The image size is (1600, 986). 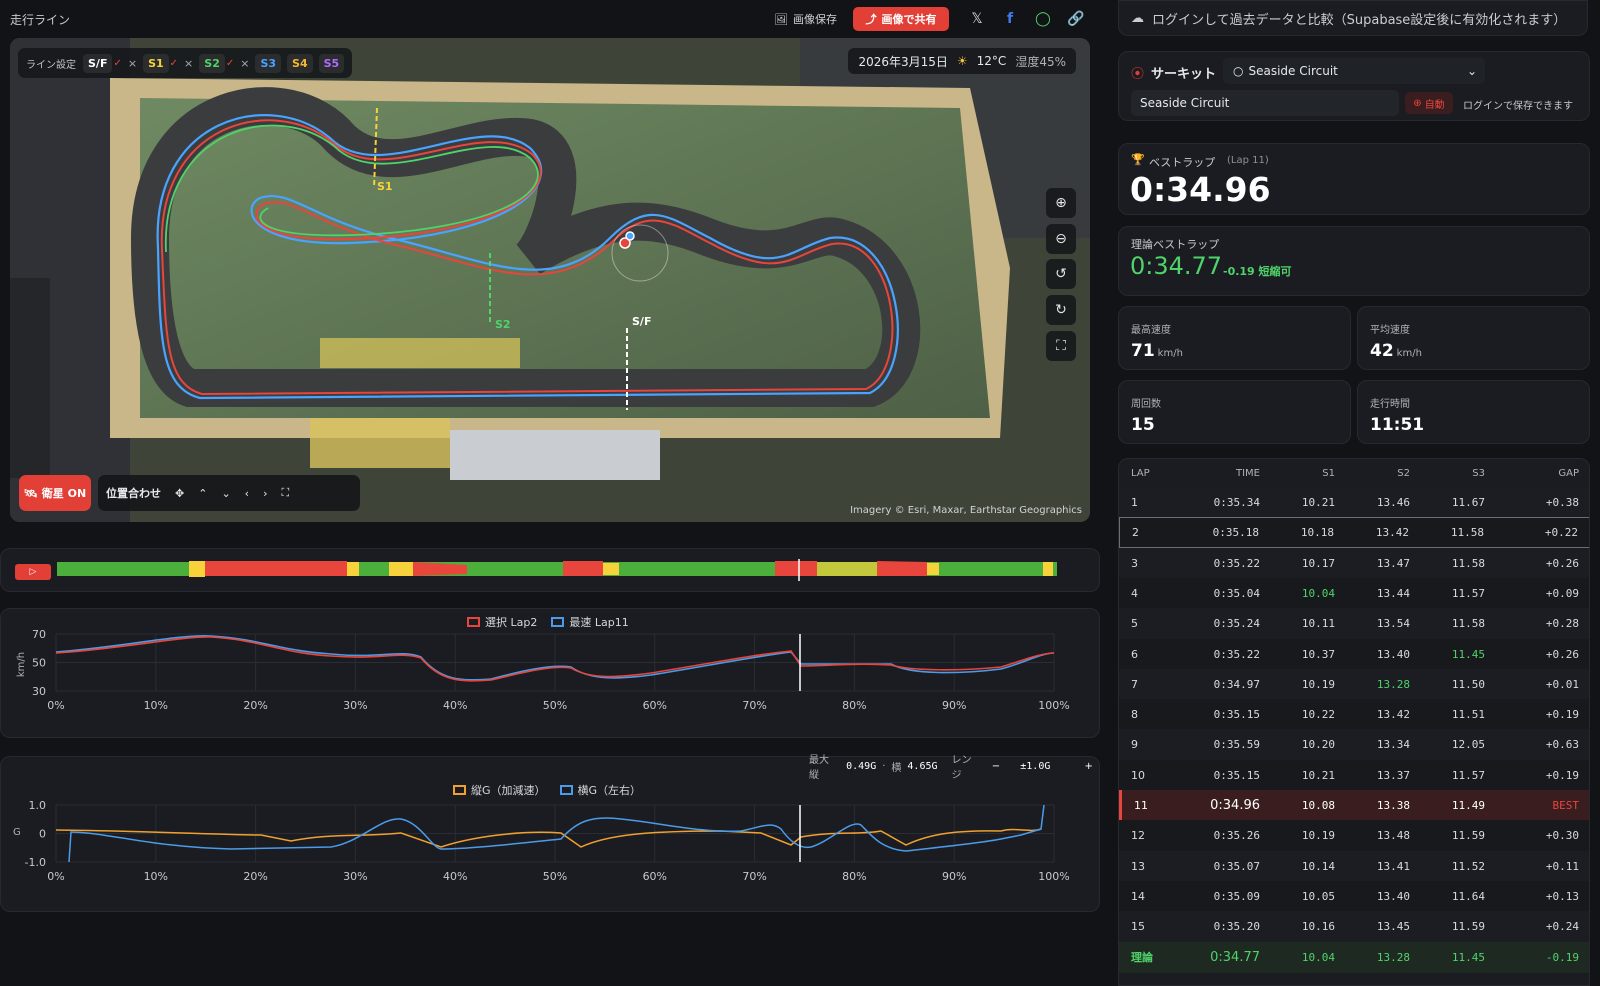 What do you see at coordinates (1354, 866) in the screenshot?
I see `lap-row-13: 13 0:35.07 10.14 13.41 11.52 +0.11` at bounding box center [1354, 866].